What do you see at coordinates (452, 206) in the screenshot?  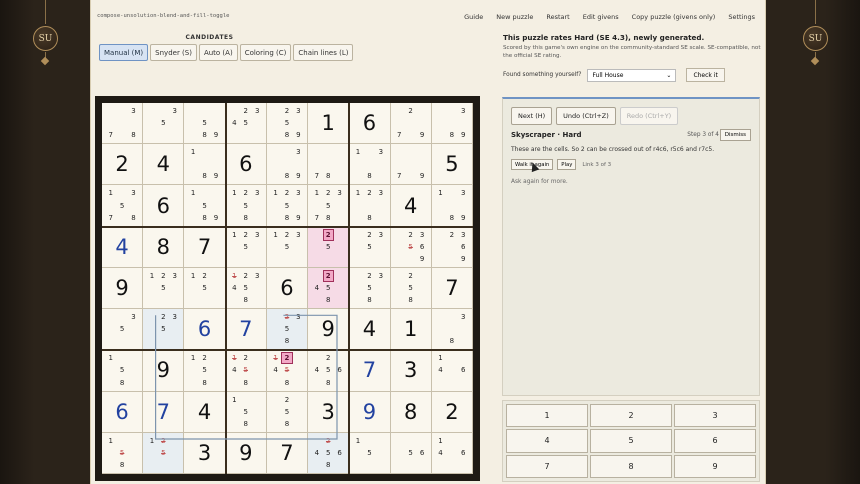 I see `cell-r3c9: 1 3 89` at bounding box center [452, 206].